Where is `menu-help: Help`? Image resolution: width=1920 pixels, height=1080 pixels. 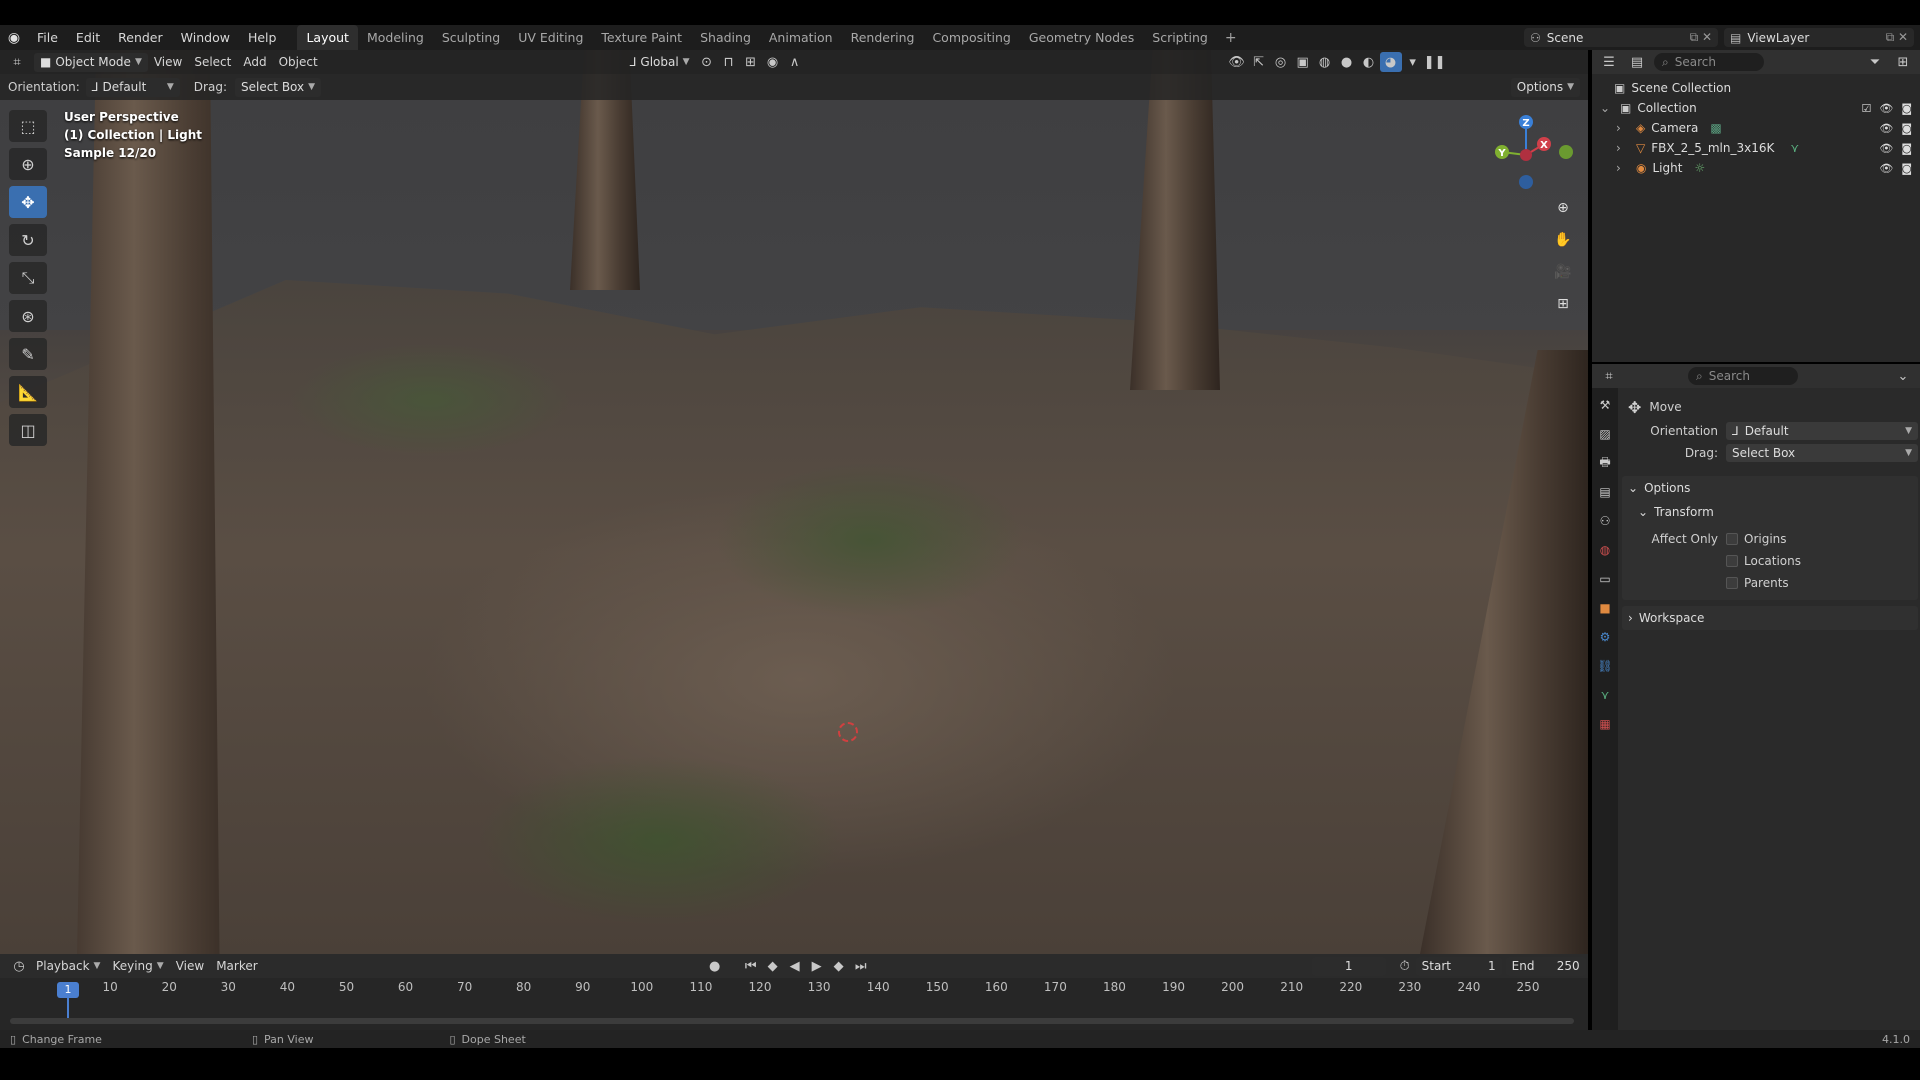
menu-help: Help is located at coordinates (262, 37).